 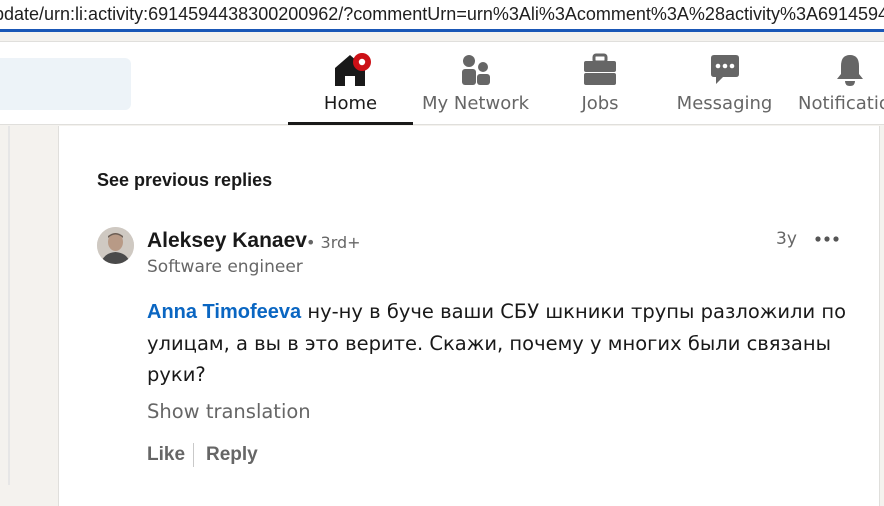 I want to click on nav-home-label: Home, so click(x=350, y=103).